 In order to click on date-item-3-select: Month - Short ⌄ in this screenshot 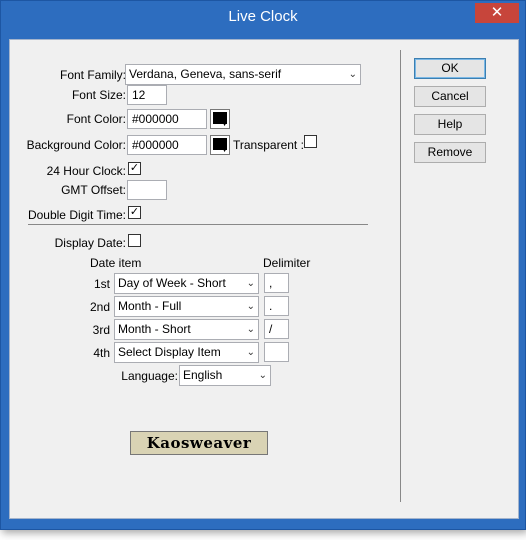, I will do `click(186, 329)`.